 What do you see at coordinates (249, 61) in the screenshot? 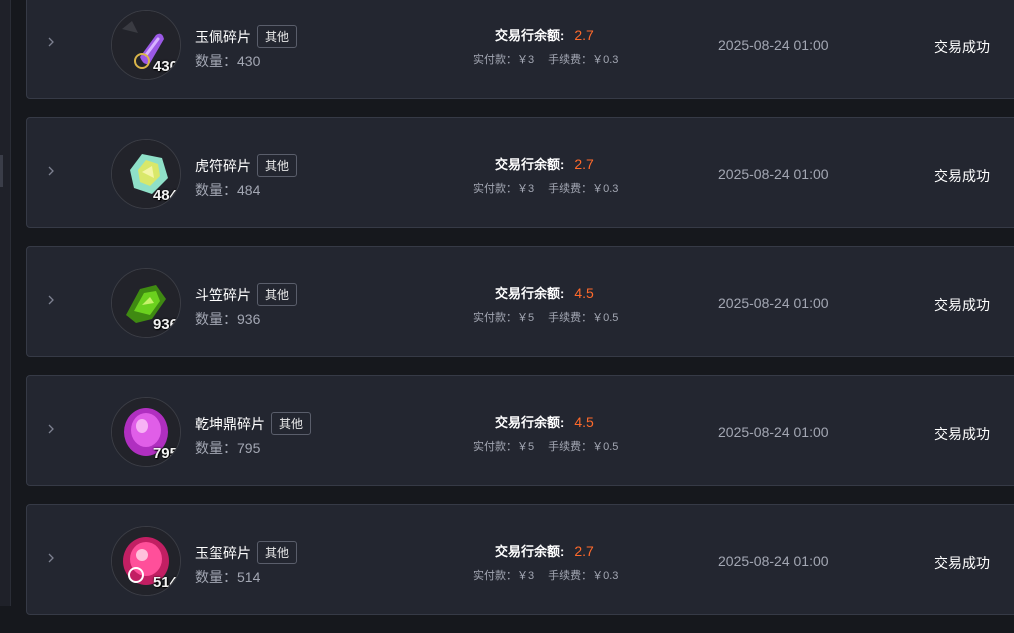
I see `quantity-value: 430` at bounding box center [249, 61].